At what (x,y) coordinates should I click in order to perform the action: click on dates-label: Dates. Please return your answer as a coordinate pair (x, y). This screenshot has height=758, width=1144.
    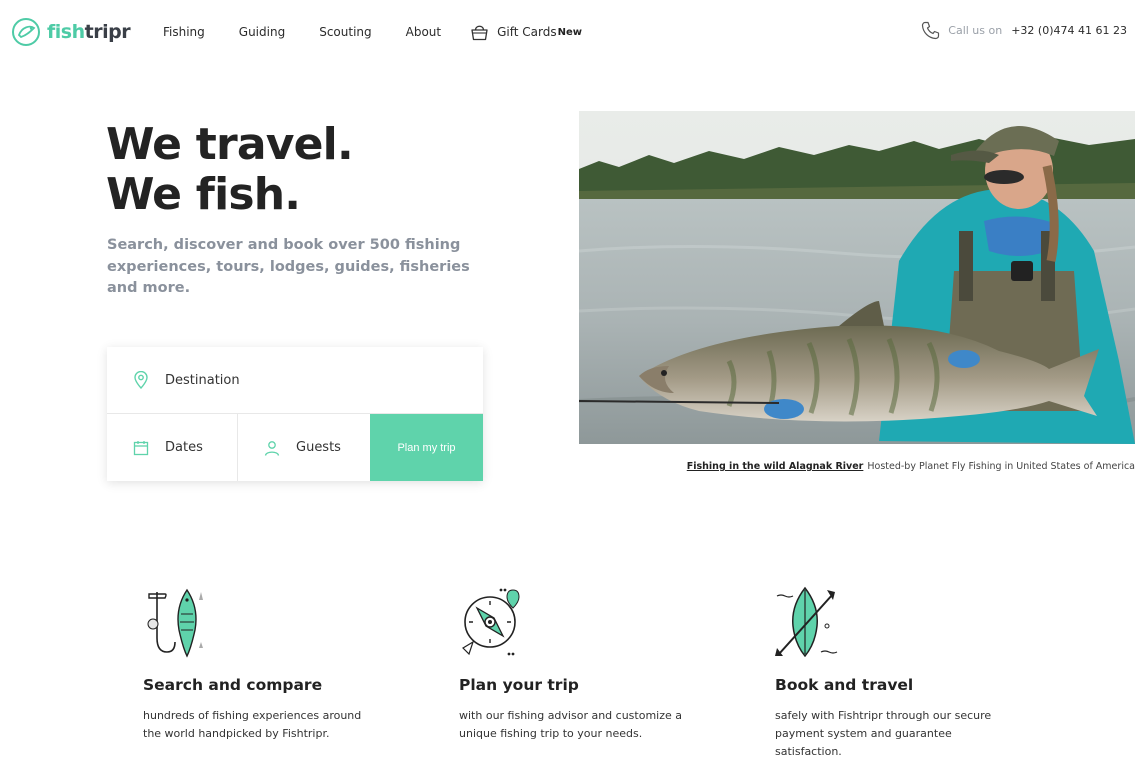
    Looking at the image, I should click on (184, 447).